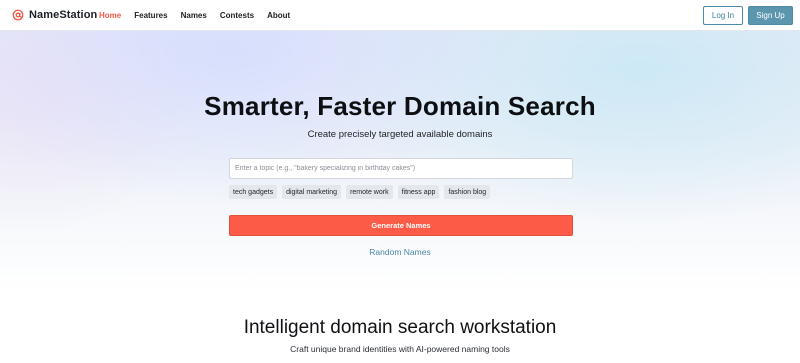 The image size is (800, 363). What do you see at coordinates (401, 225) in the screenshot?
I see `generate-names-button: Generate Names` at bounding box center [401, 225].